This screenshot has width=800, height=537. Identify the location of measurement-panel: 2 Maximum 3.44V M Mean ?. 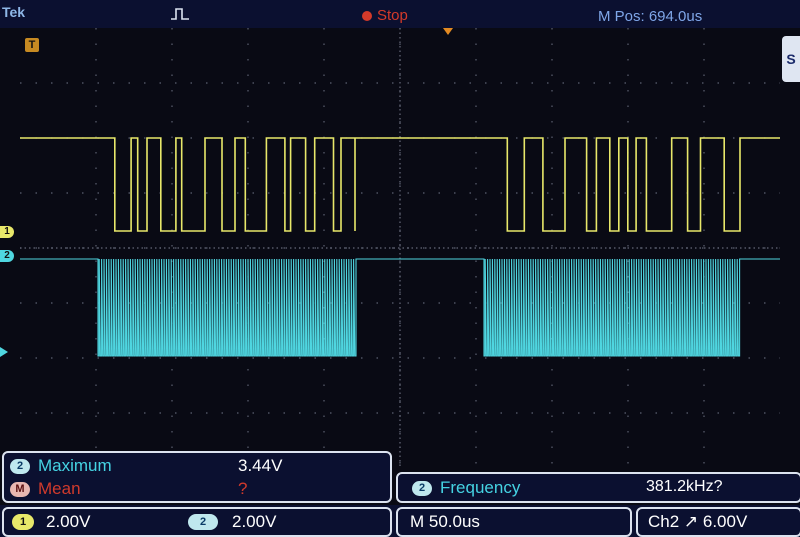
(197, 477).